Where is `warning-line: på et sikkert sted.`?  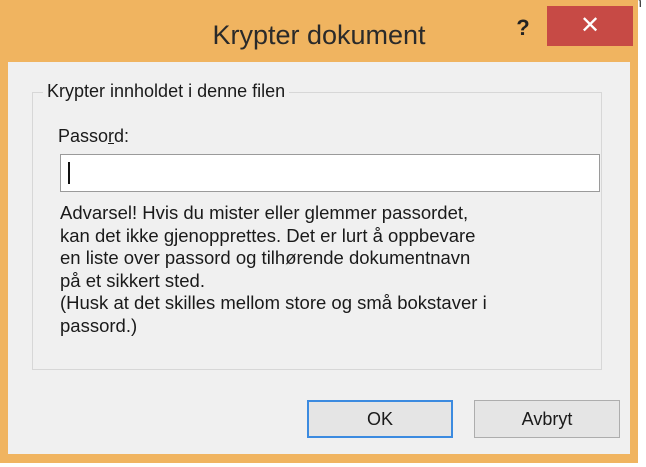
warning-line: på et sikkert sted. is located at coordinates (132, 280).